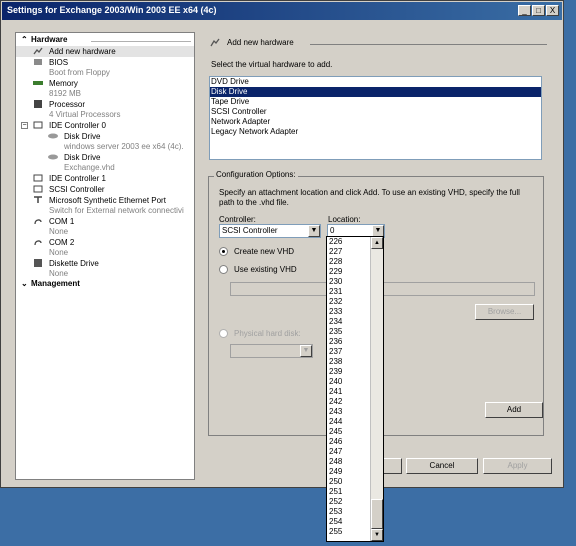 This screenshot has width=576, height=546. I want to click on radio-label: Create new VHD, so click(264, 251).